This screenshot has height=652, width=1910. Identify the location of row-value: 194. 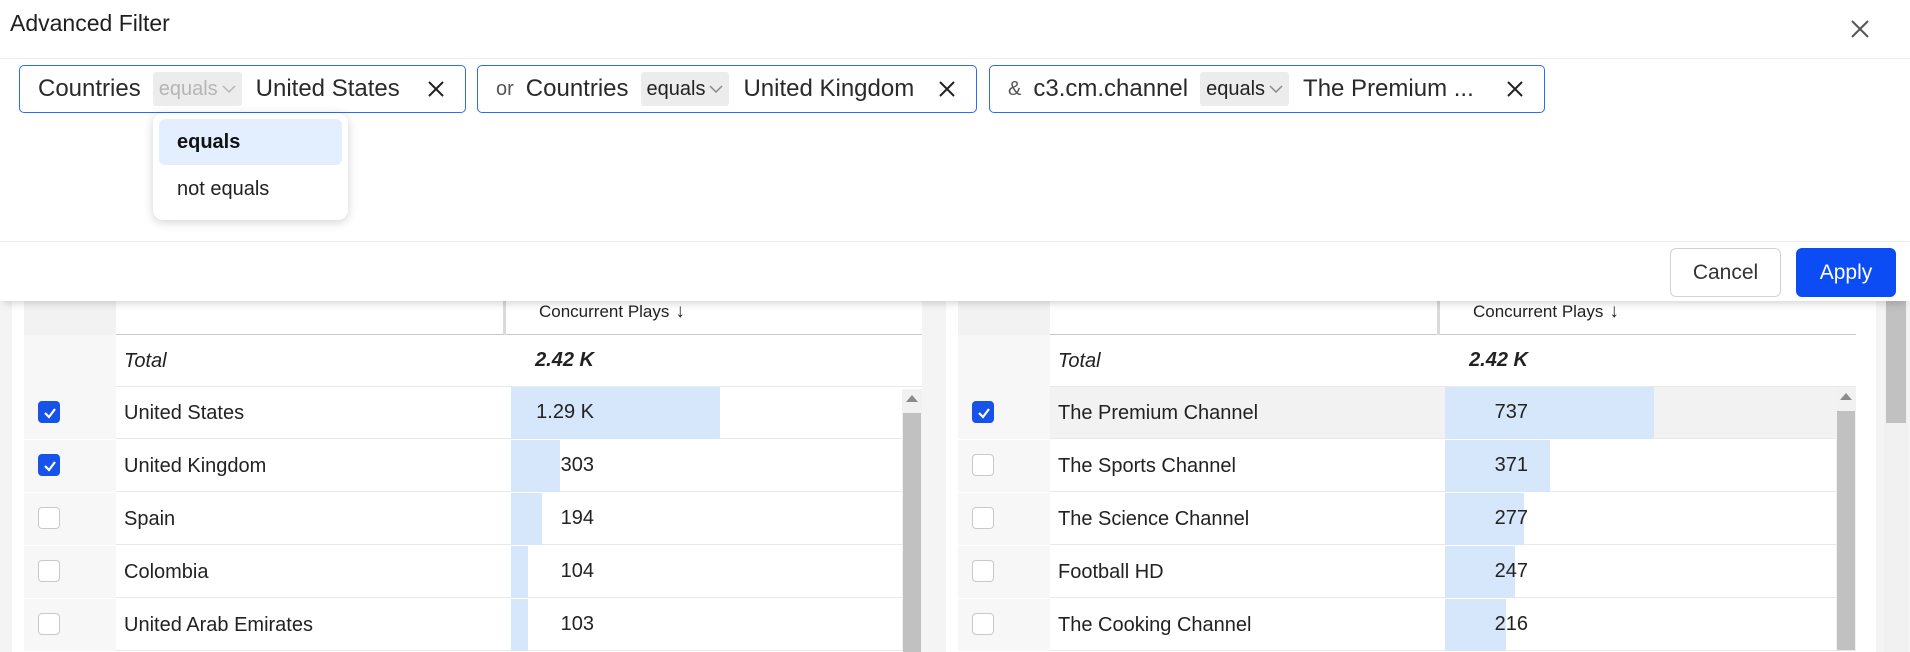
(577, 518).